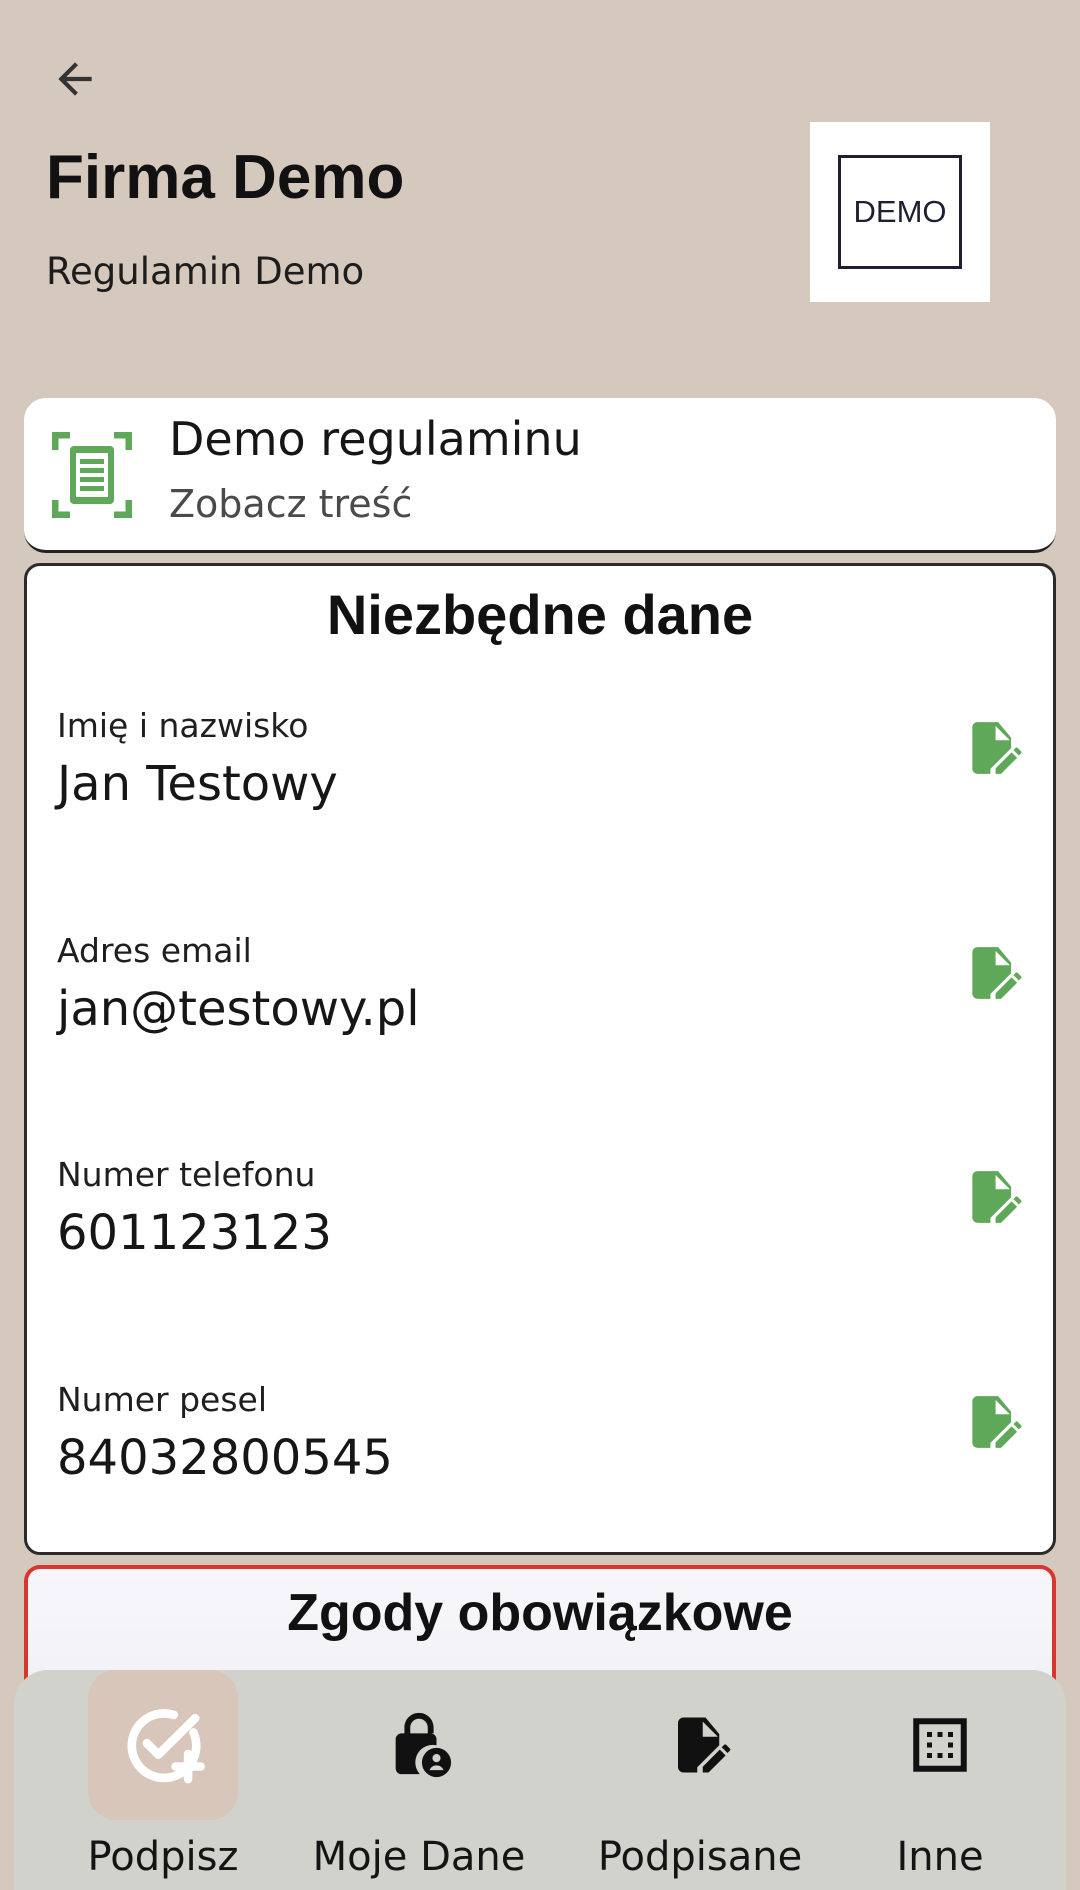  What do you see at coordinates (205, 271) in the screenshot?
I see `document-subtitle: Regulamin Demo` at bounding box center [205, 271].